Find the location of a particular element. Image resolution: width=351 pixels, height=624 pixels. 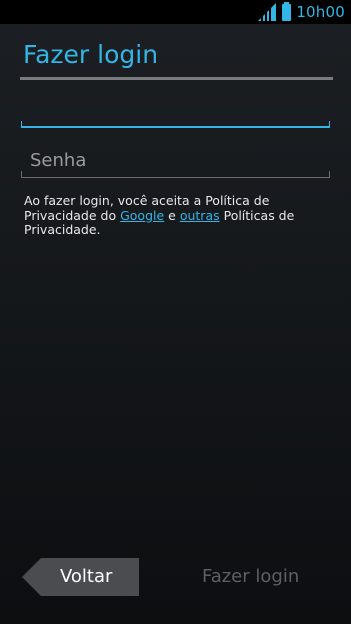

other-policies-link: outras is located at coordinates (200, 215).